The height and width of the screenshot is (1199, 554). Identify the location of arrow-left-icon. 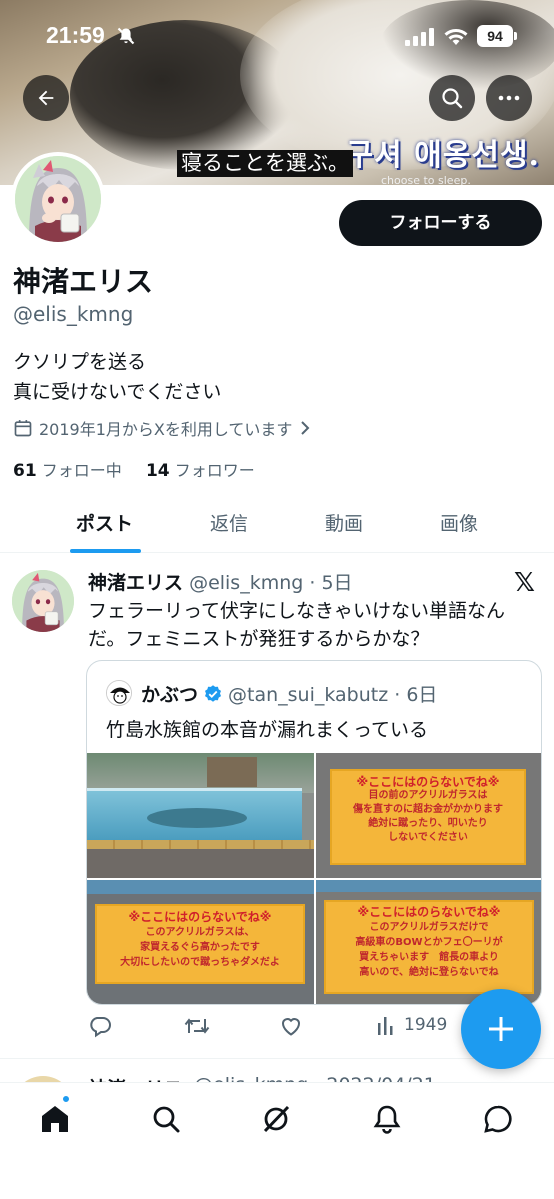
(46, 98).